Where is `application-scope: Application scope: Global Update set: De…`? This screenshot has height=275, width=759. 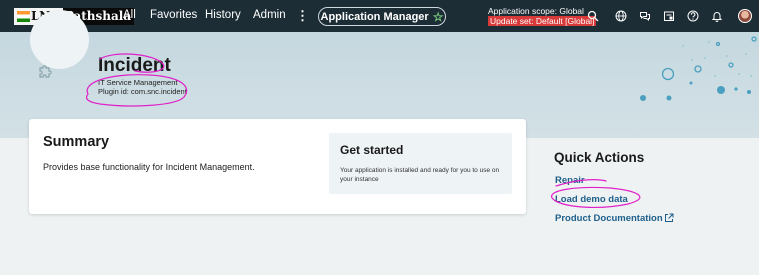 application-scope: Application scope: Global Update set: De… is located at coordinates (542, 16).